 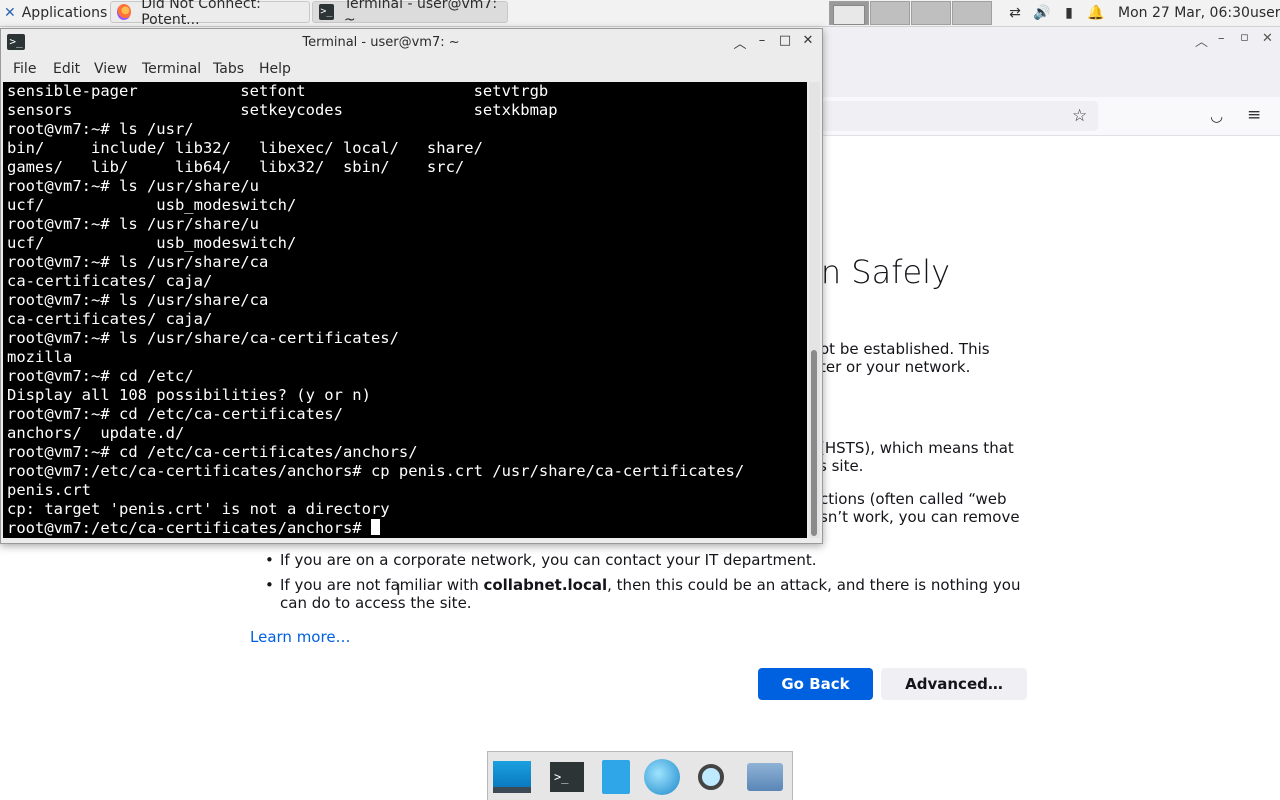 What do you see at coordinates (1096, 13) in the screenshot?
I see `notification-bell-icon: 🔔` at bounding box center [1096, 13].